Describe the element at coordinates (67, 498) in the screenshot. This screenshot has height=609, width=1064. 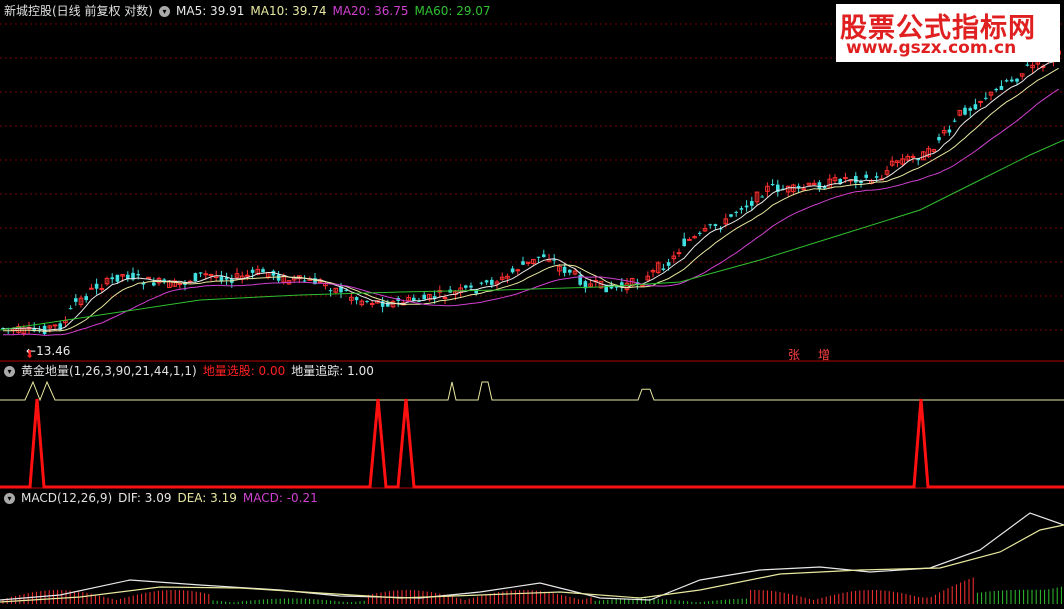
I see `macd-title: MACD(12,26,9)` at that location.